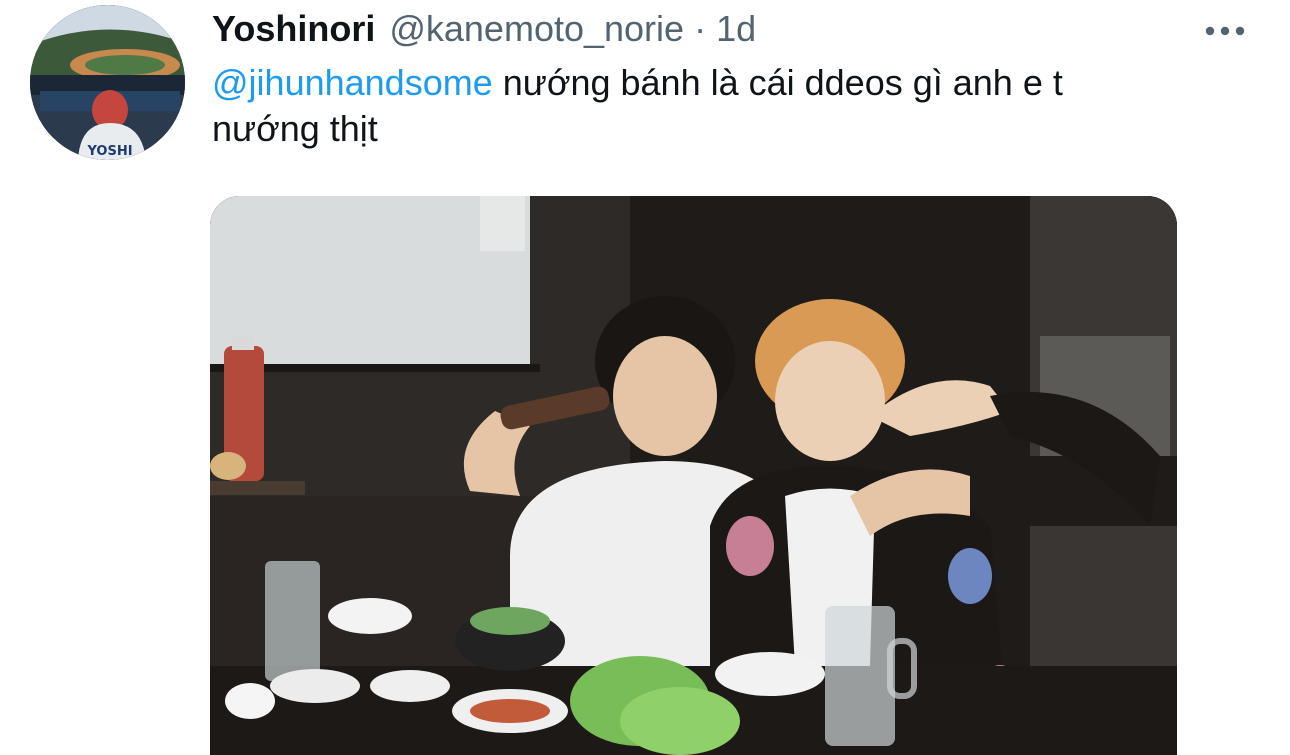 This screenshot has width=1290, height=755. What do you see at coordinates (536, 29) in the screenshot?
I see `user-handle: @kanemoto_norie` at bounding box center [536, 29].